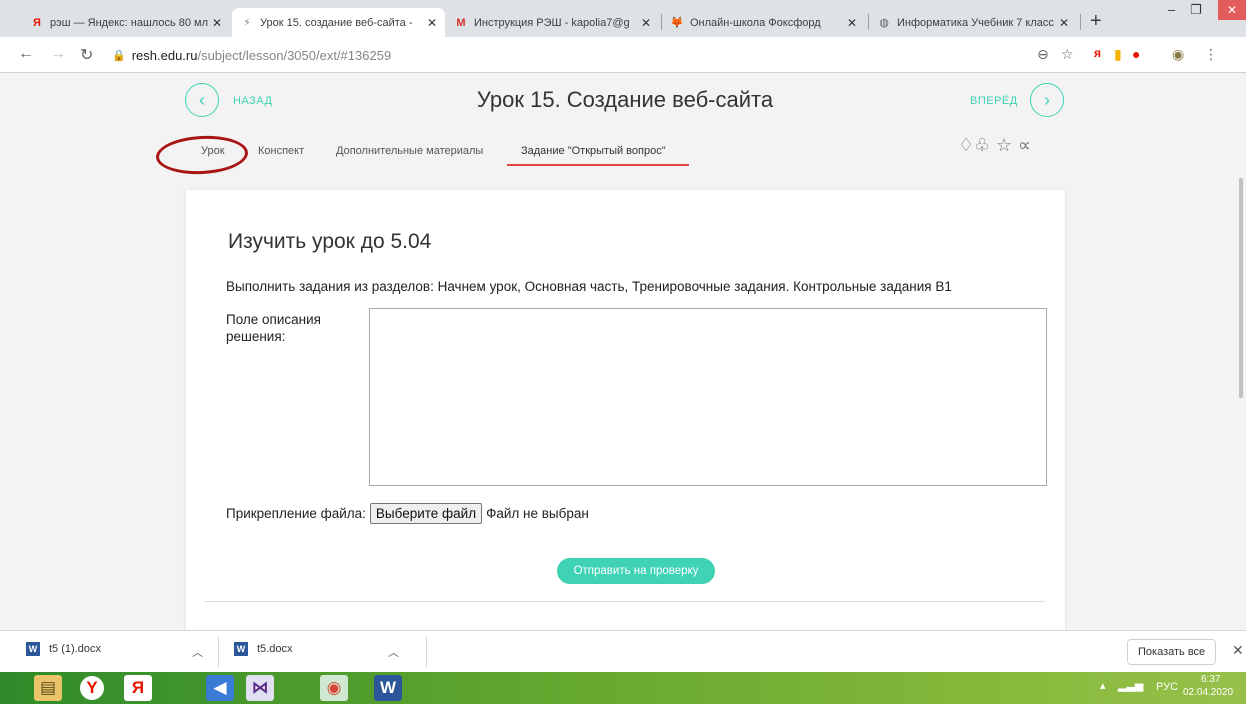  I want to click on browser-tab-textbook: ◍ Информатика Учебник 7 класс ✕, so click(973, 22).